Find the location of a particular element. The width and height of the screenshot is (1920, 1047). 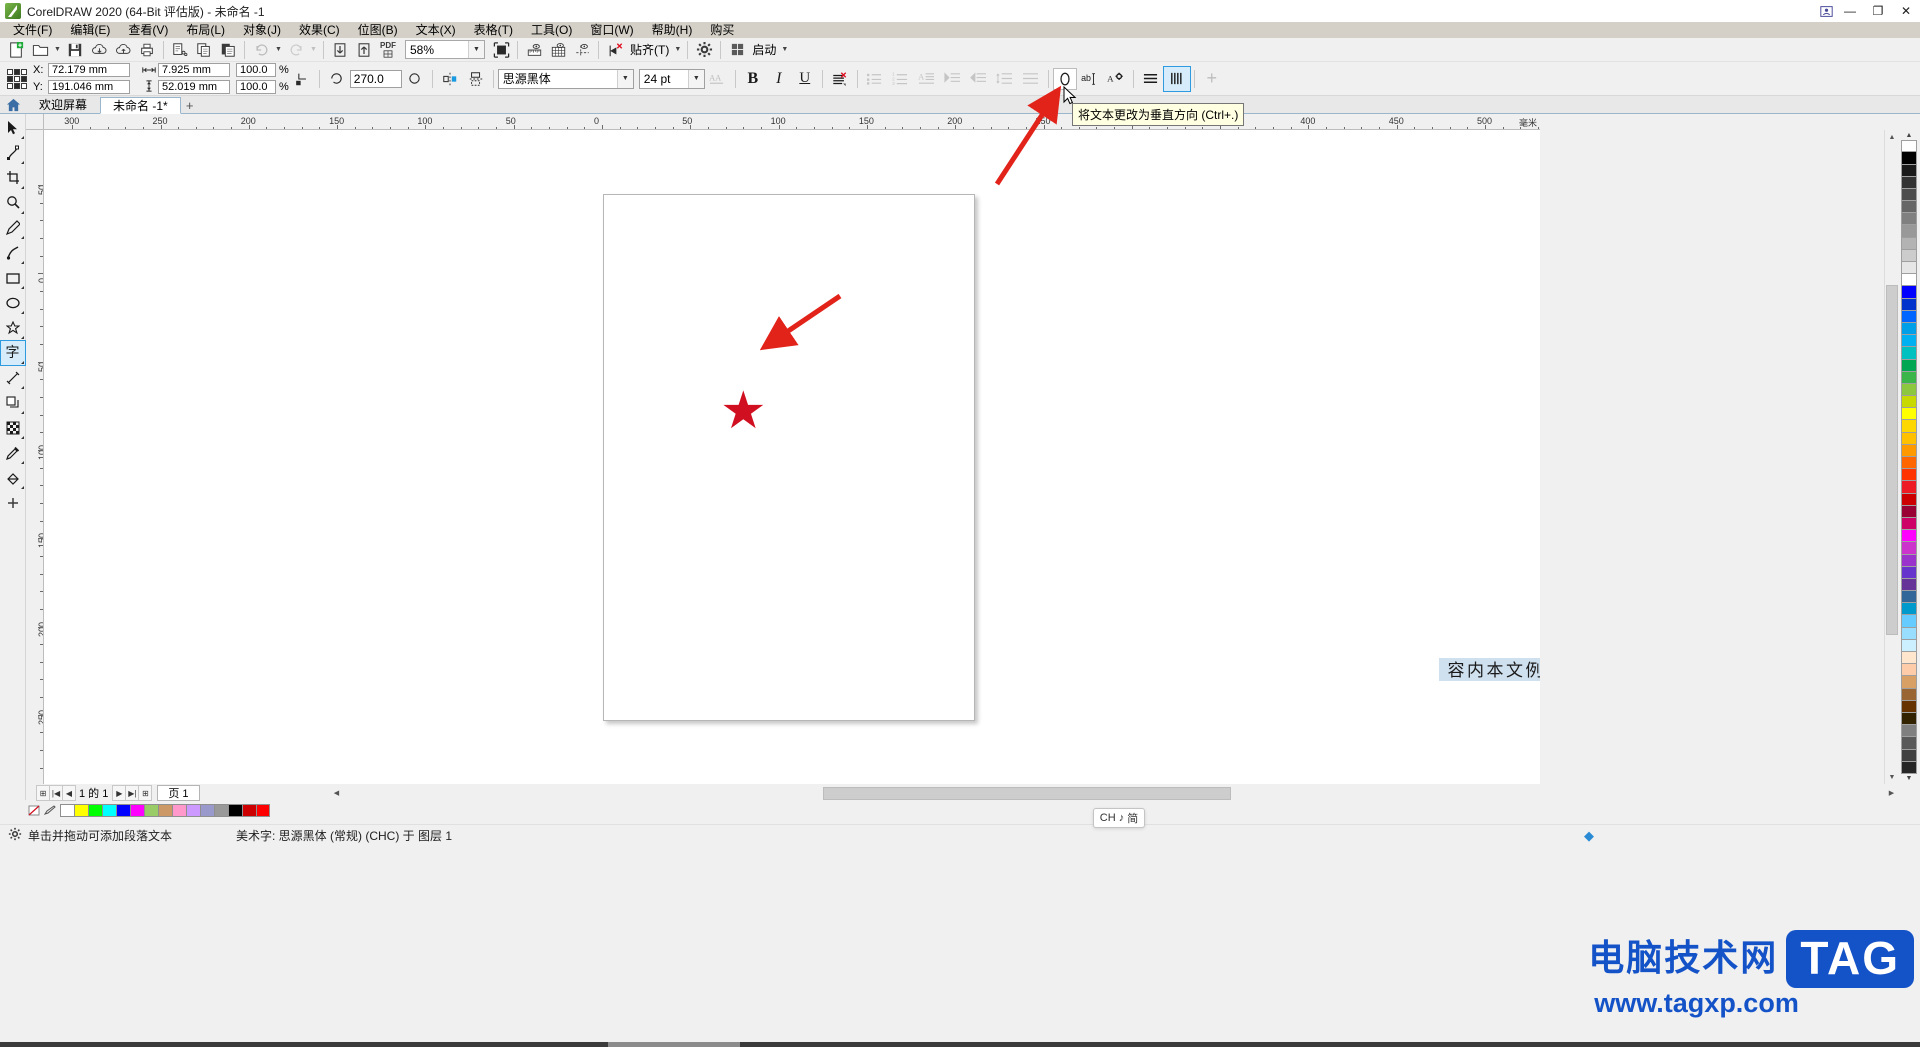

mirror-horizontal-icon is located at coordinates (450, 79).